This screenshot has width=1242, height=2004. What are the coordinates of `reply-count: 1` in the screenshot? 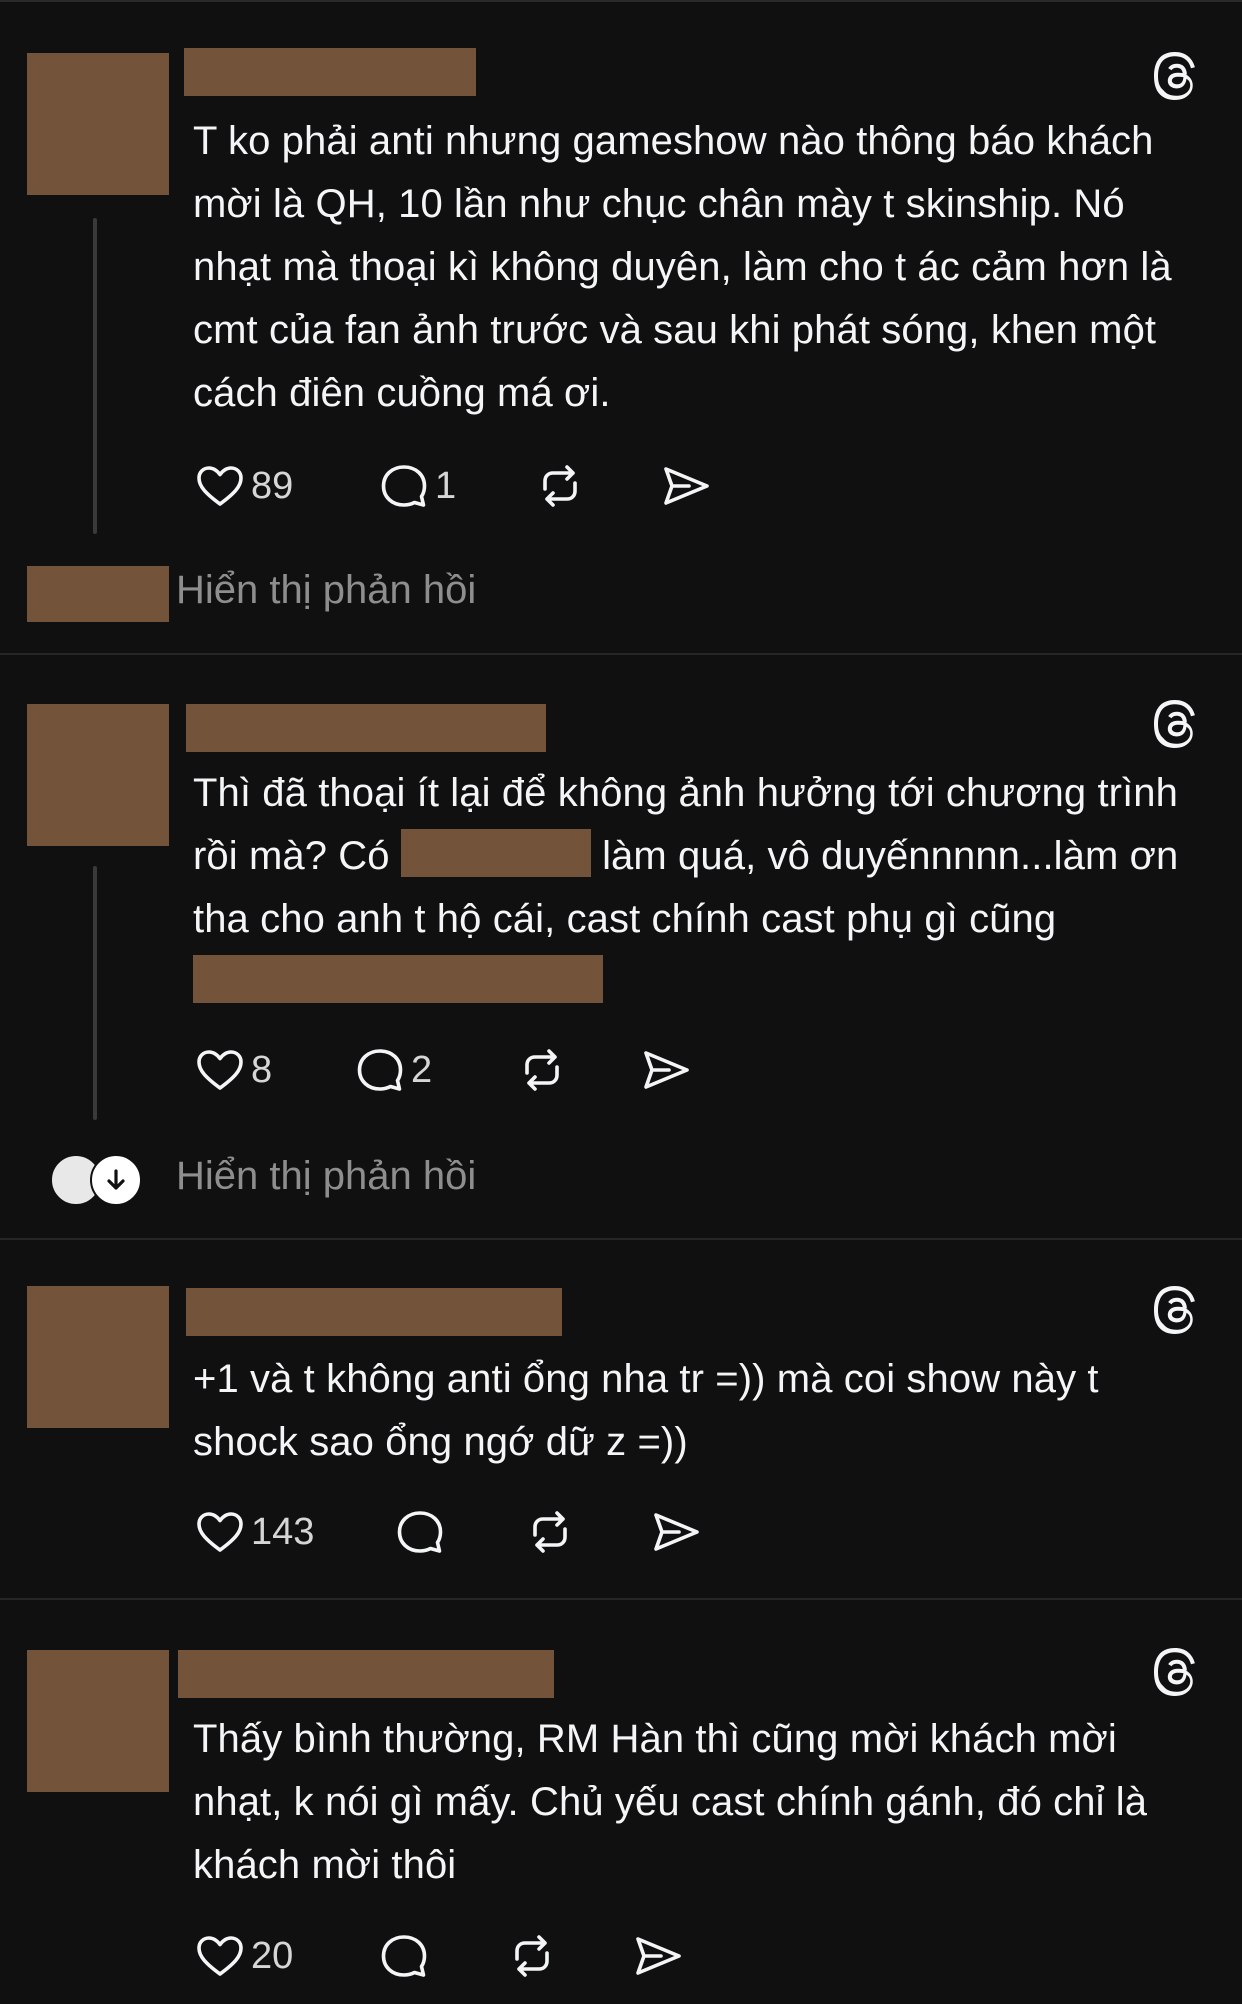 It's located at (446, 485).